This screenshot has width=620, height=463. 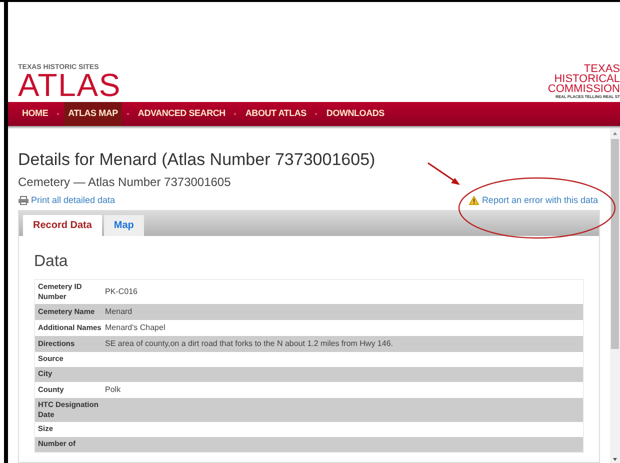 What do you see at coordinates (62, 225) in the screenshot?
I see `tab: Record Data` at bounding box center [62, 225].